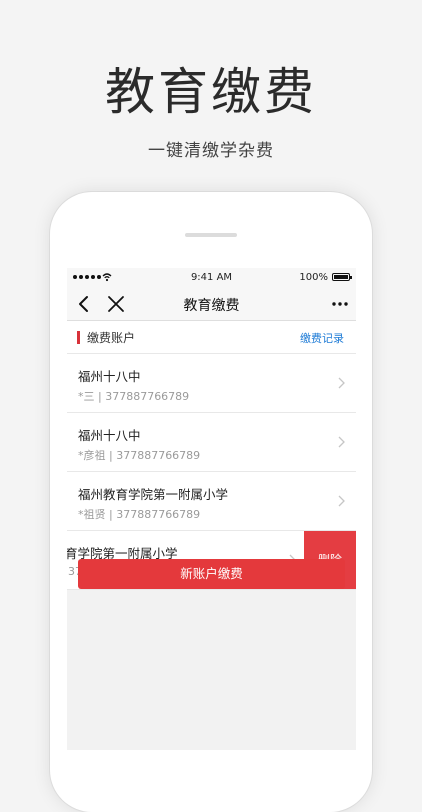  What do you see at coordinates (139, 455) in the screenshot?
I see `account-info: *彦祖 | 377887766789` at bounding box center [139, 455].